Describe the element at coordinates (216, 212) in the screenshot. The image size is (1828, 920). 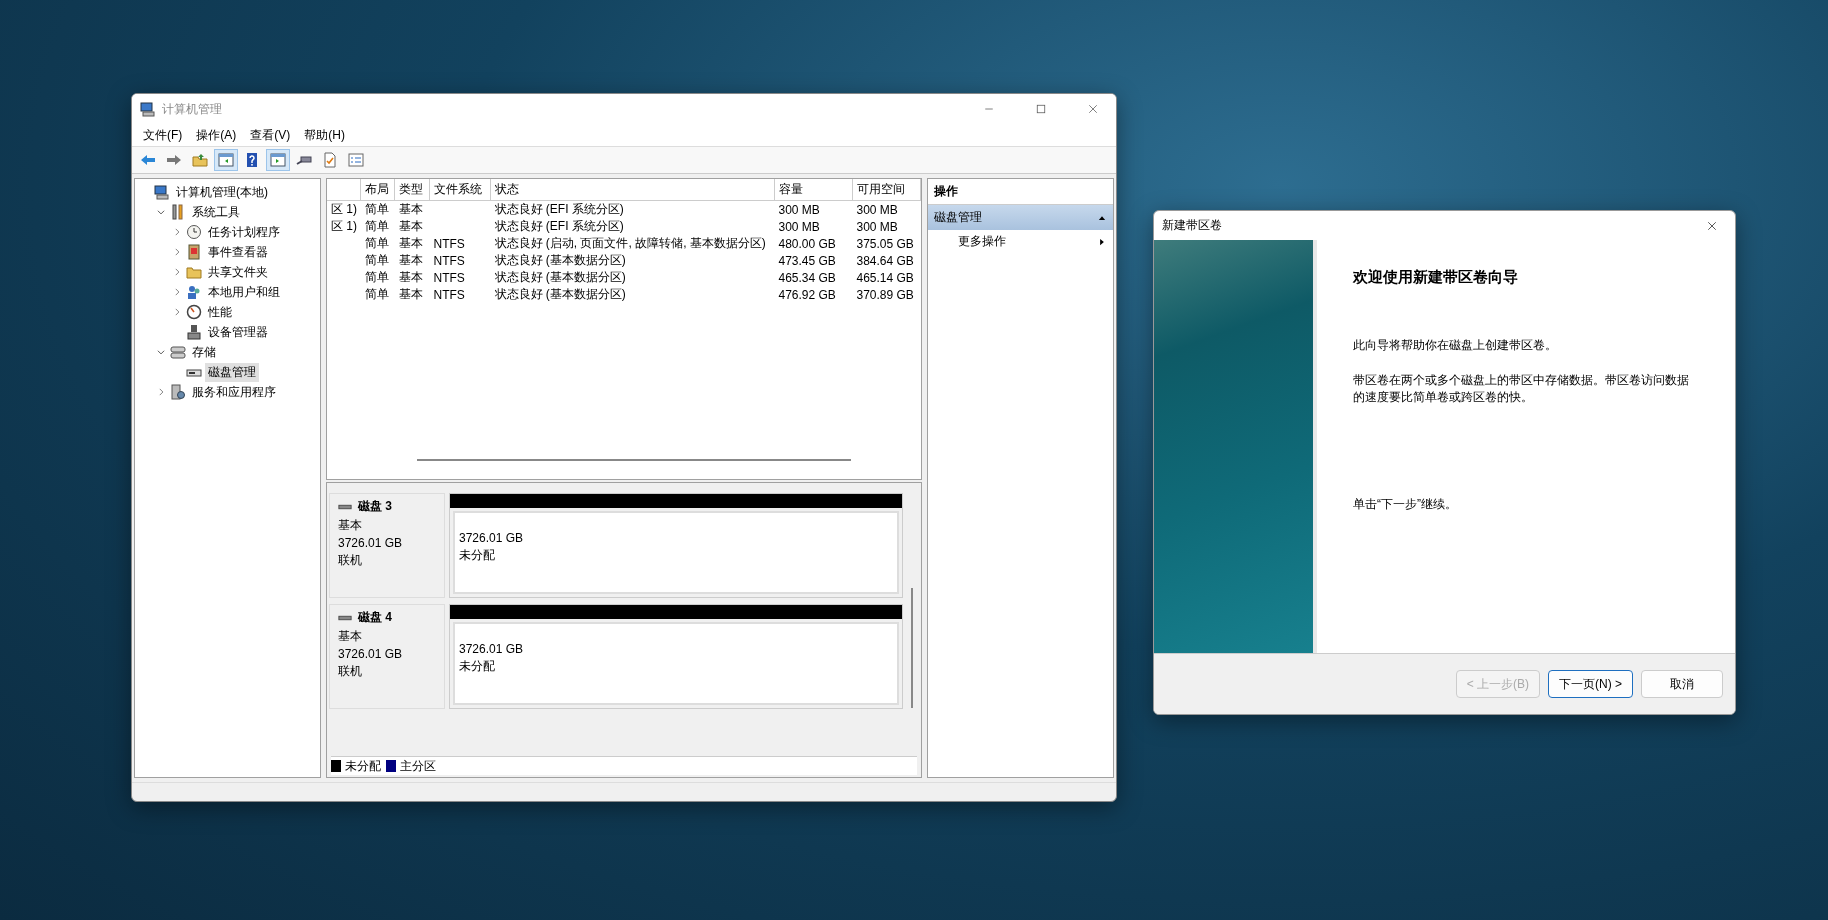
I see `tree-item: 系统工具` at that location.